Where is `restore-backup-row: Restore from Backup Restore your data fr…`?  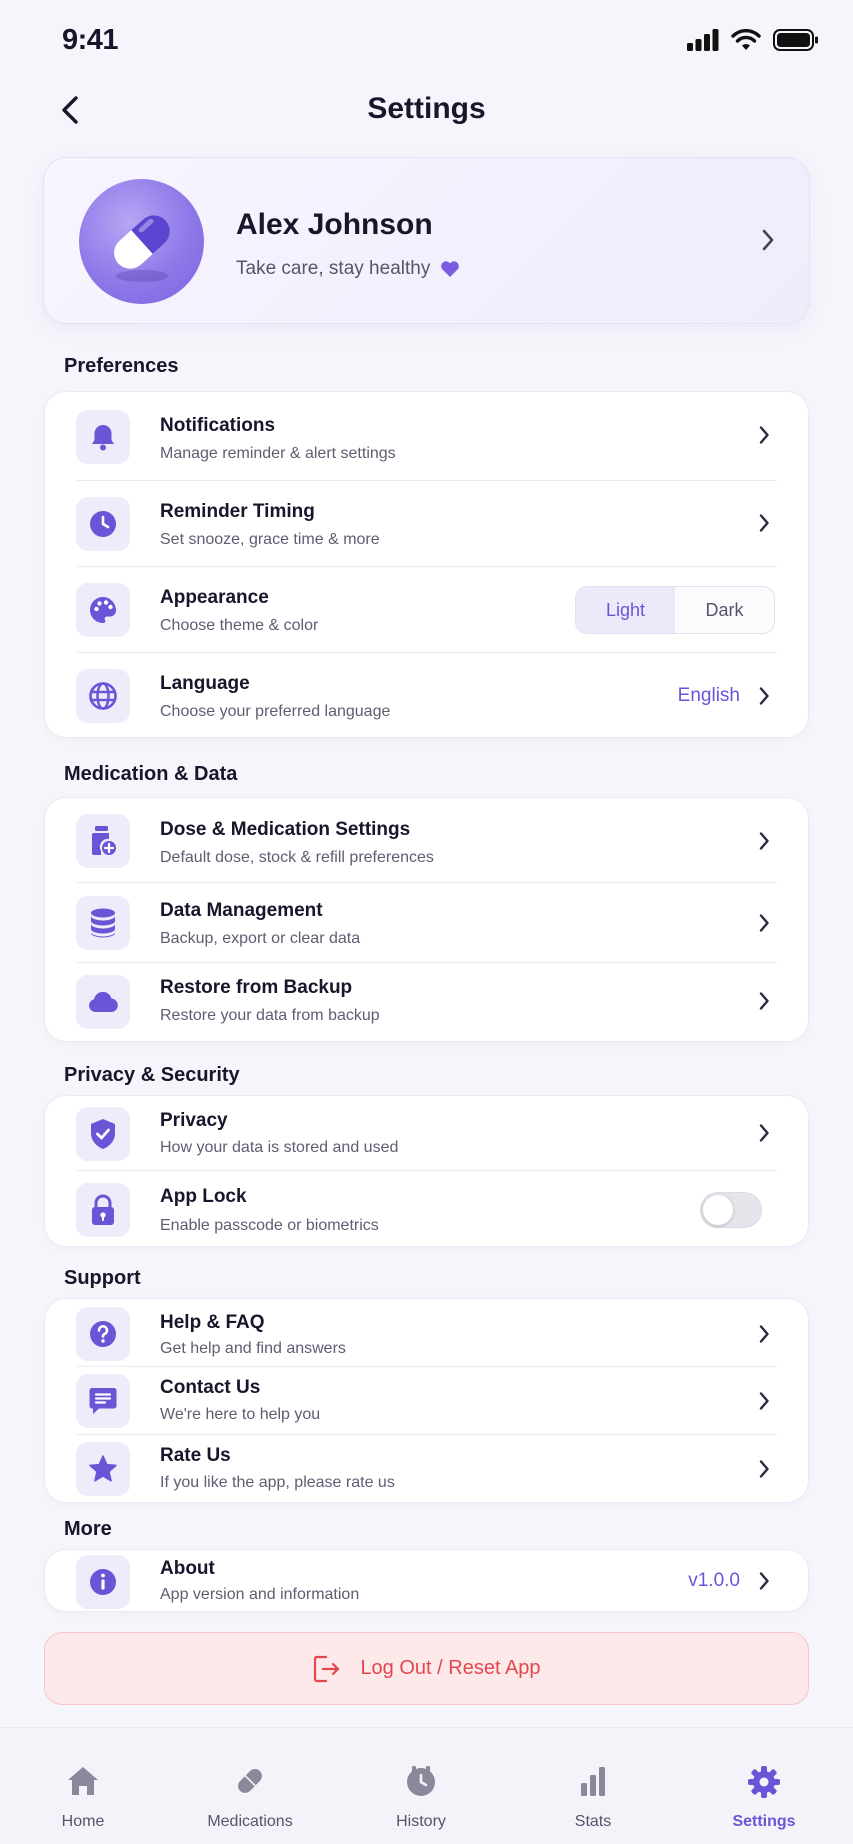
restore-backup-row: Restore from Backup Restore your data fr… is located at coordinates (426, 1003).